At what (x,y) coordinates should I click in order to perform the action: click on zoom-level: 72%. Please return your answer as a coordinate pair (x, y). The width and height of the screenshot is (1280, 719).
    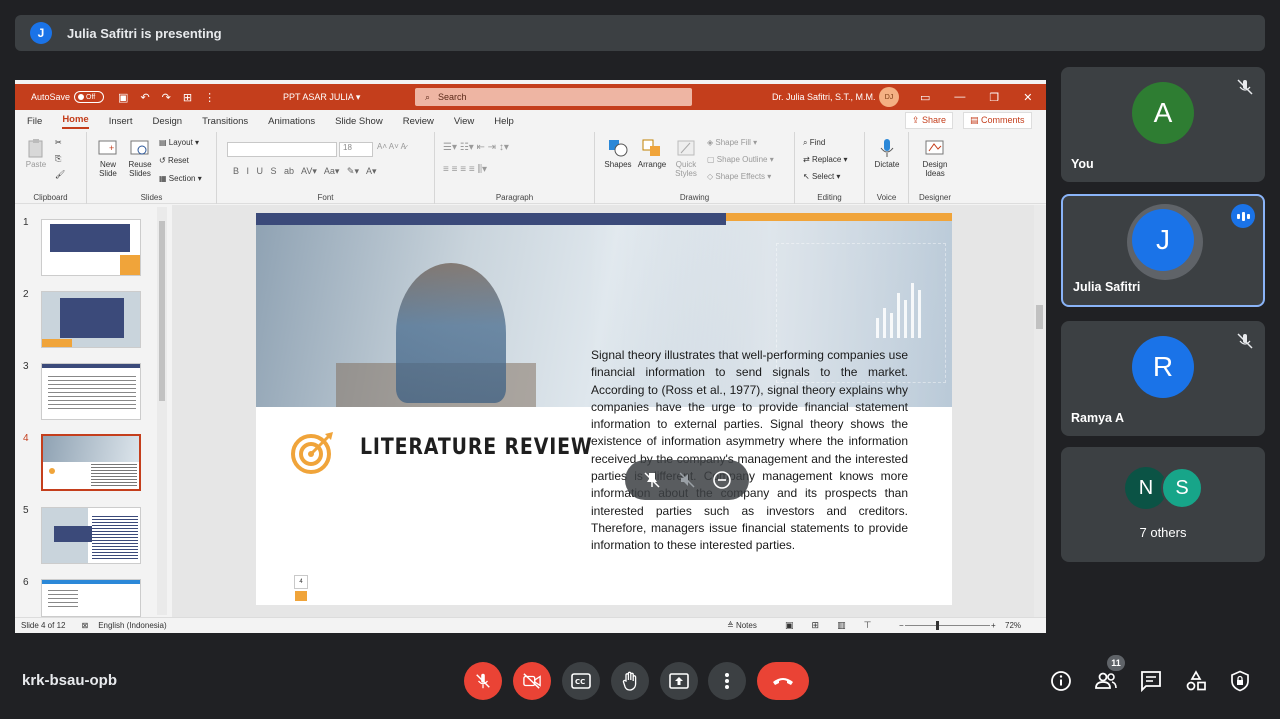
    Looking at the image, I should click on (1013, 625).